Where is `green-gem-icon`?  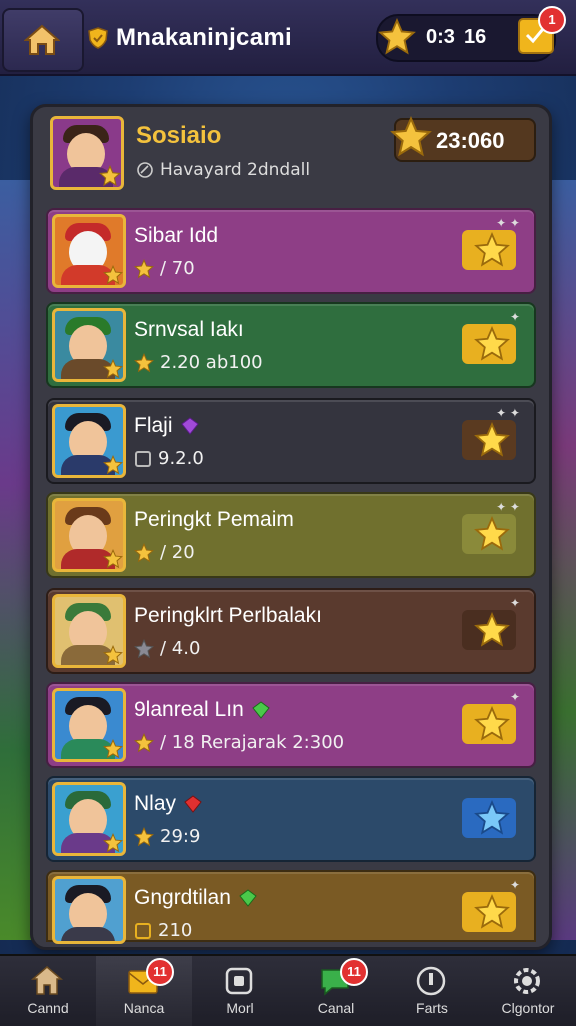
green-gem-icon is located at coordinates (248, 898).